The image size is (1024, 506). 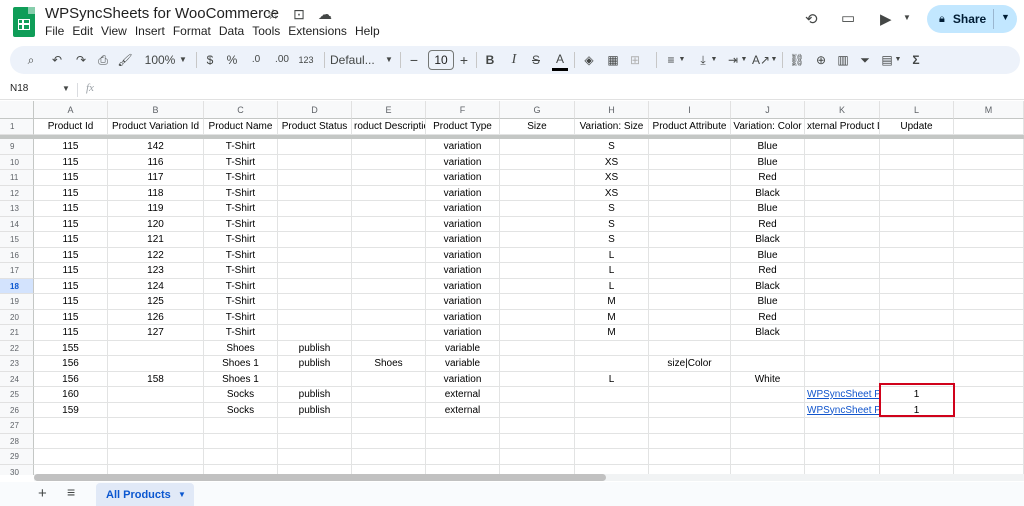 I want to click on table-cell: 155, so click(x=71, y=348).